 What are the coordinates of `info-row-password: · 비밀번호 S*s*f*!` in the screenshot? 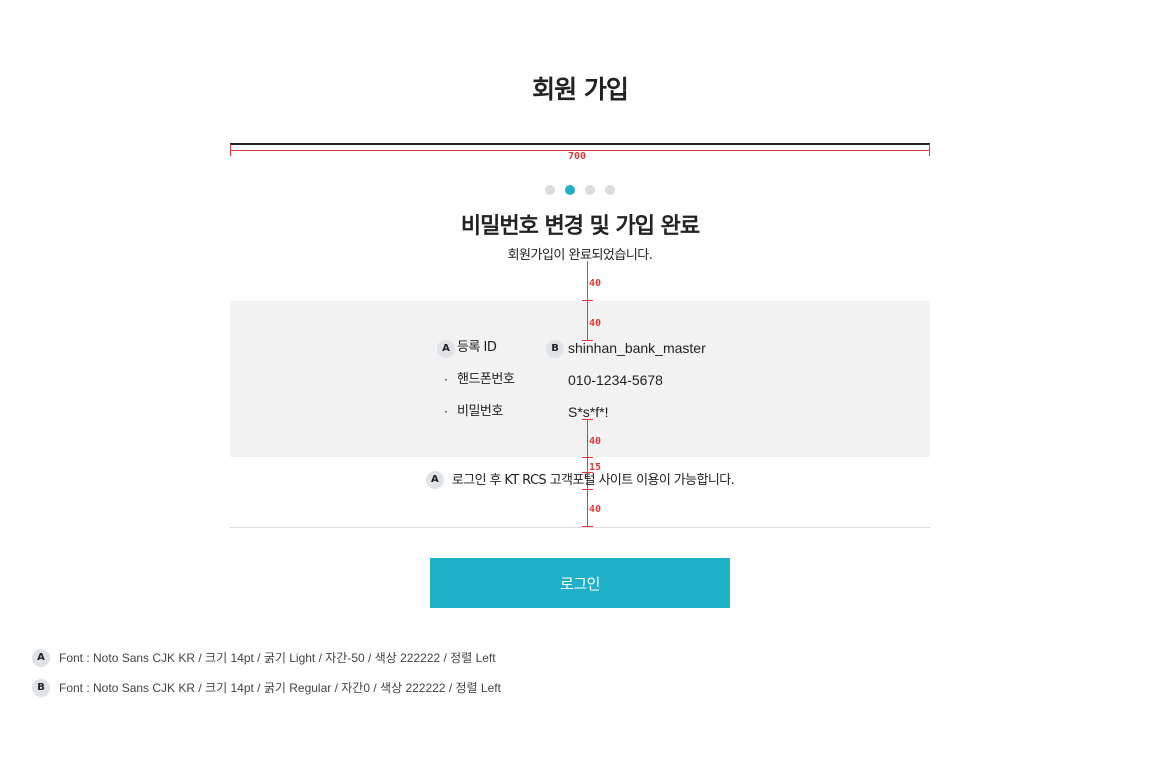 It's located at (580, 412).